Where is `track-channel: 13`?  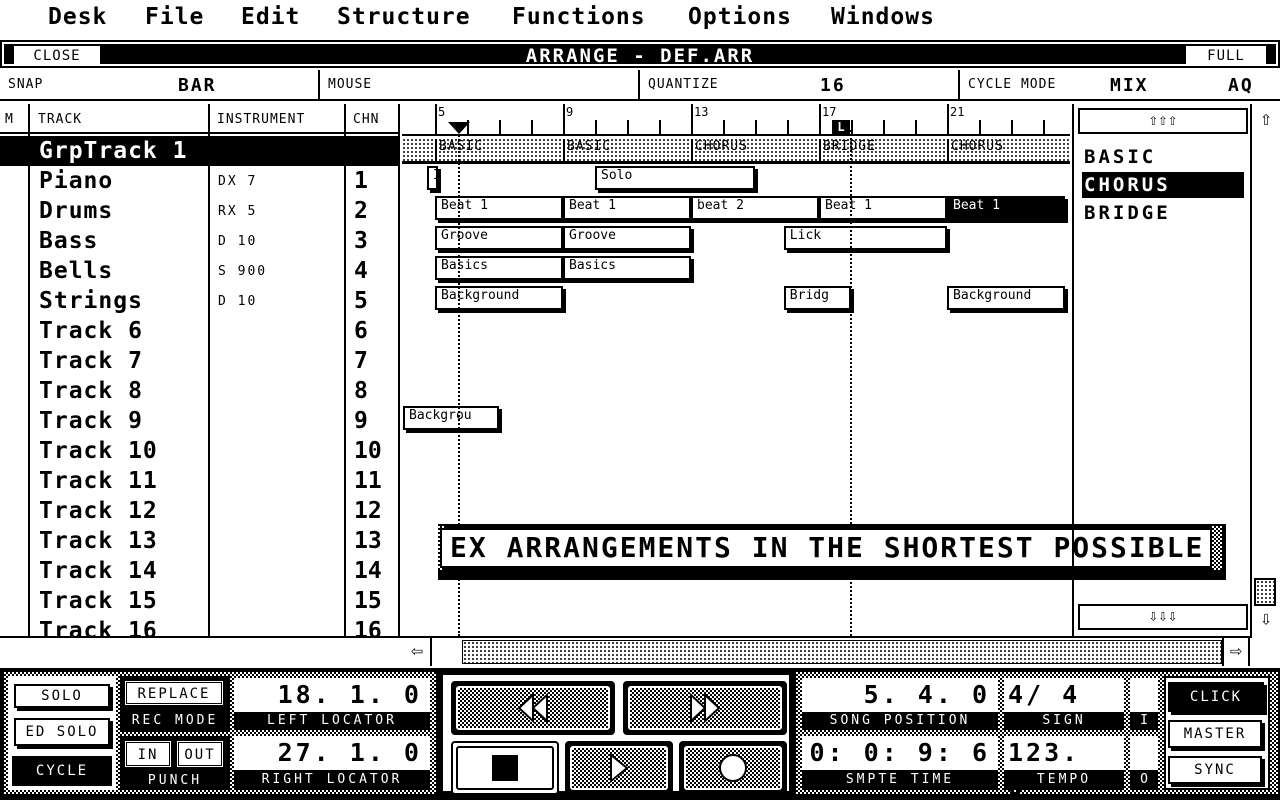
track-channel: 13 is located at coordinates (368, 541).